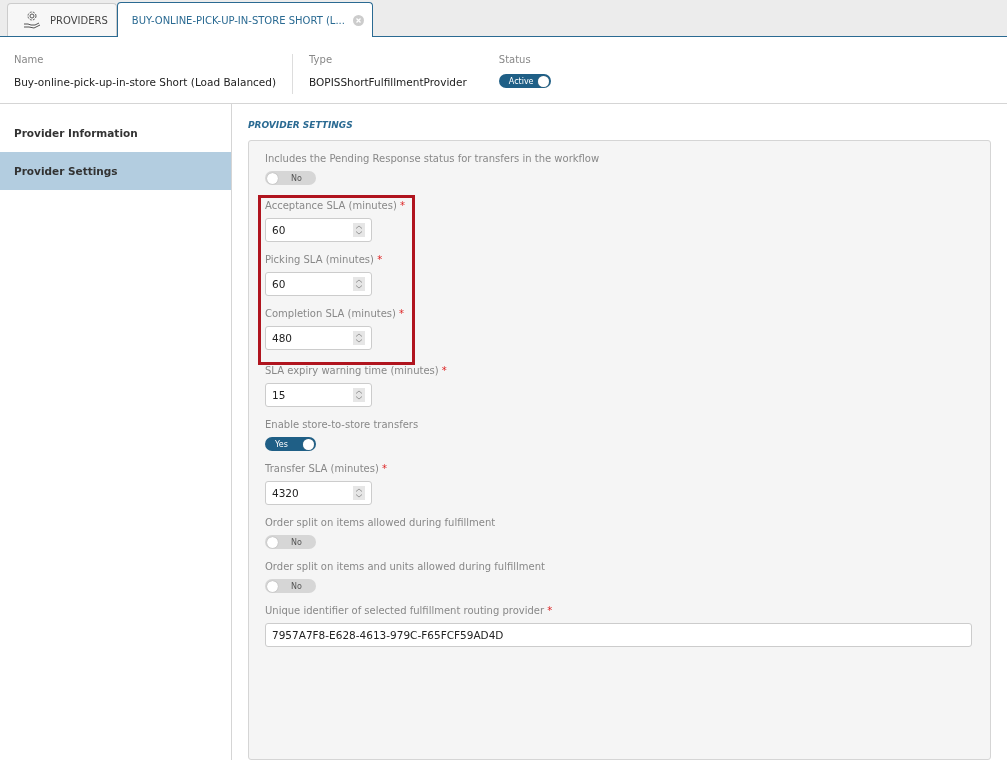 The height and width of the screenshot is (760, 1007). I want to click on setting-label: Unique identifier of selected fulfillment routing provider *, so click(409, 610).